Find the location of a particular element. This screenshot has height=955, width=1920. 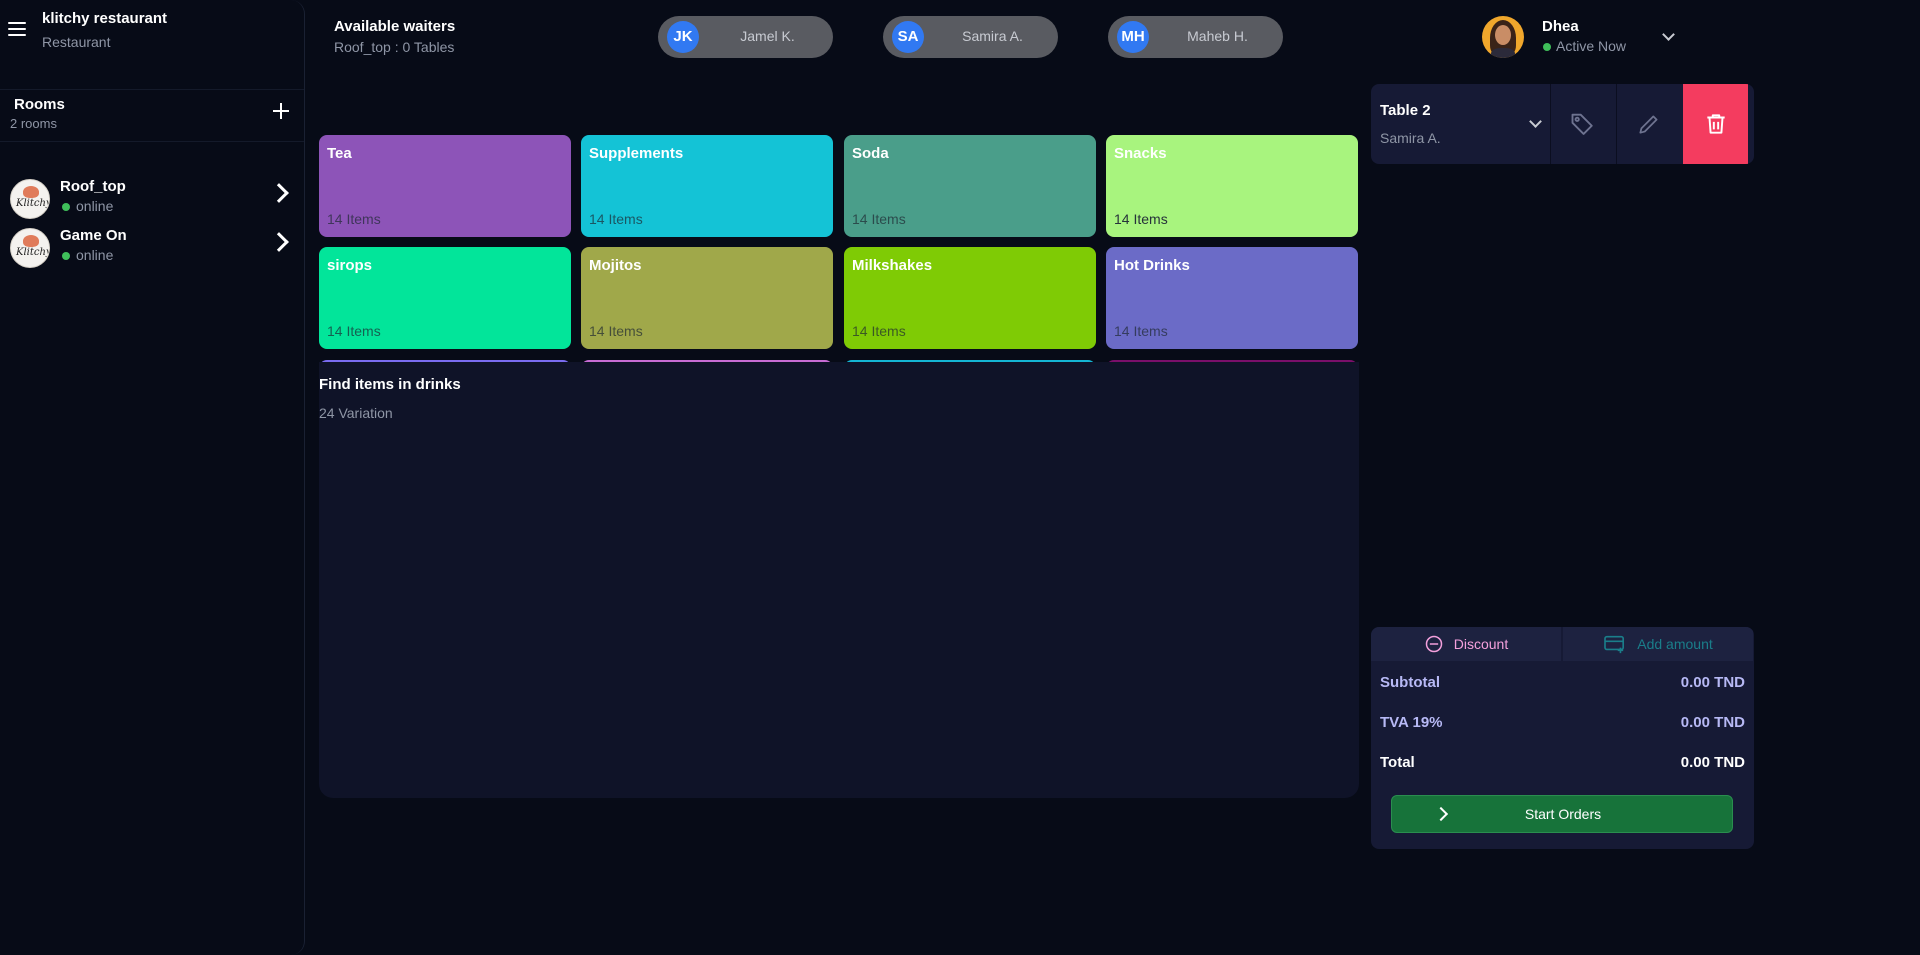

total-value: 0.00 TND is located at coordinates (1712, 762).